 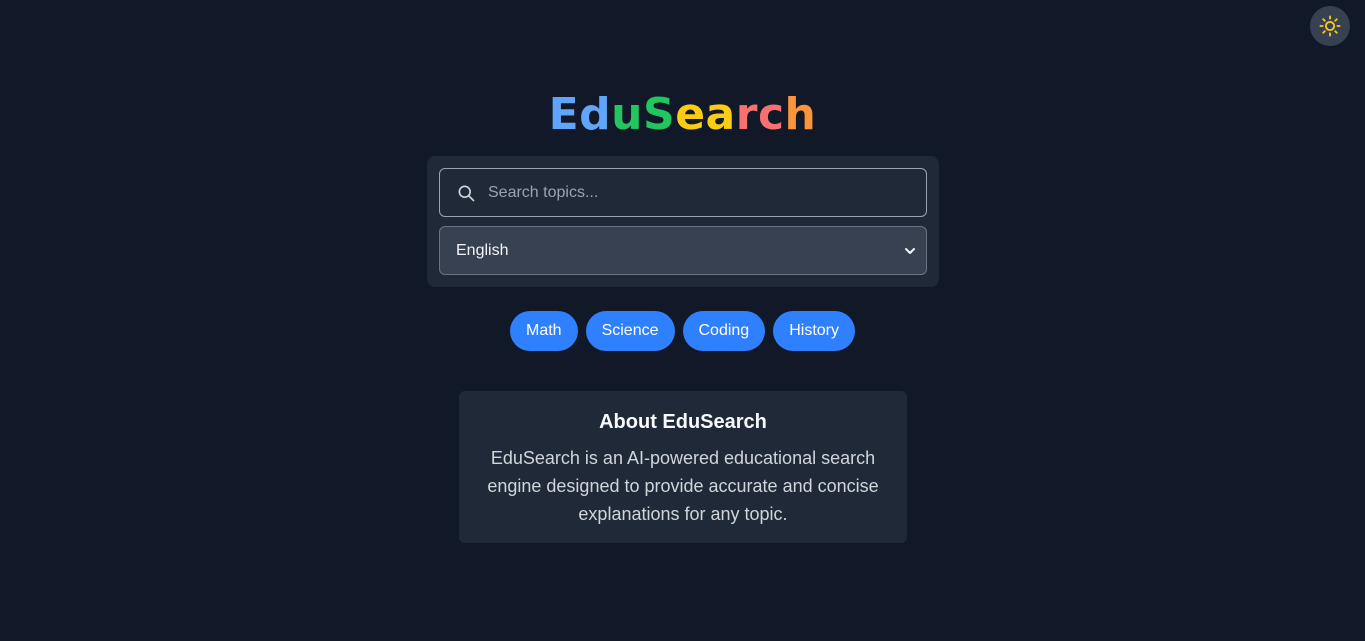 What do you see at coordinates (544, 331) in the screenshot?
I see `chip-math: Math` at bounding box center [544, 331].